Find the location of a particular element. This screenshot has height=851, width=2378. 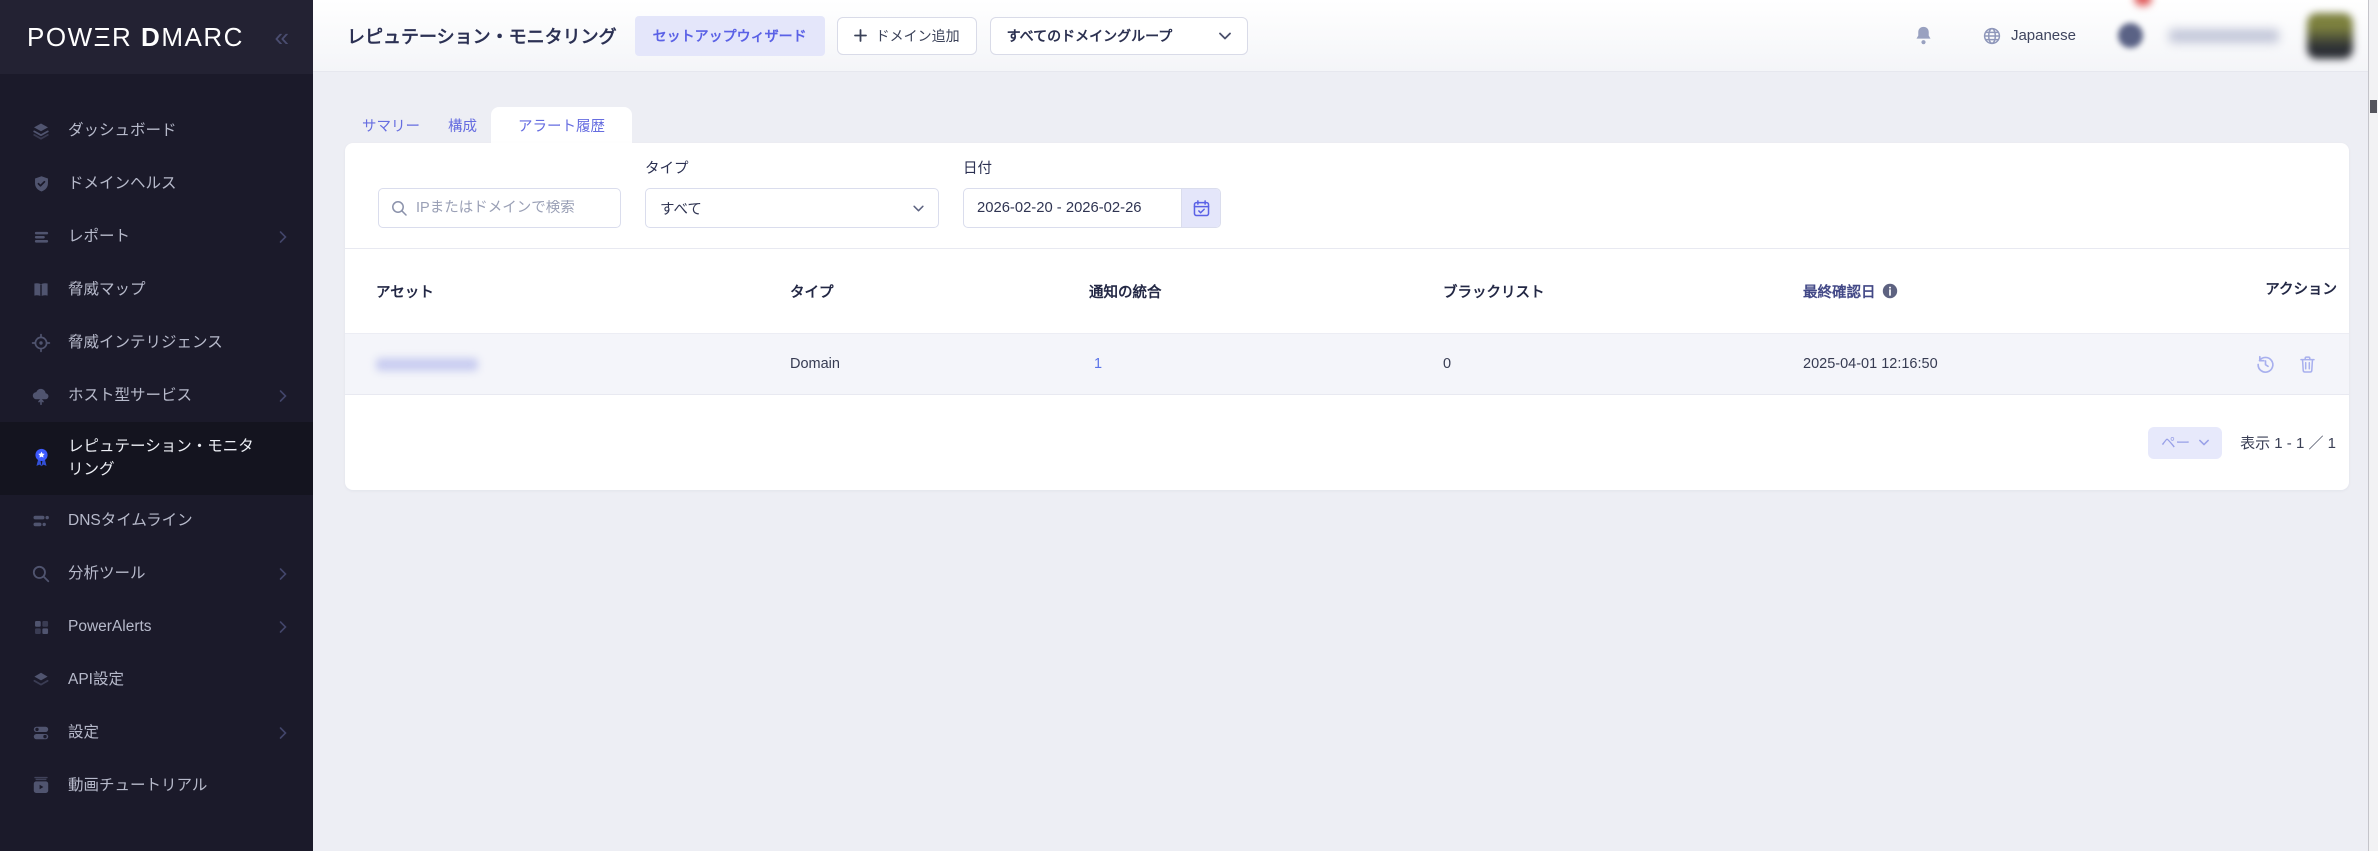

sidebar-item-threat-intelligence: 脅威インテリジェンス is located at coordinates (156, 342).